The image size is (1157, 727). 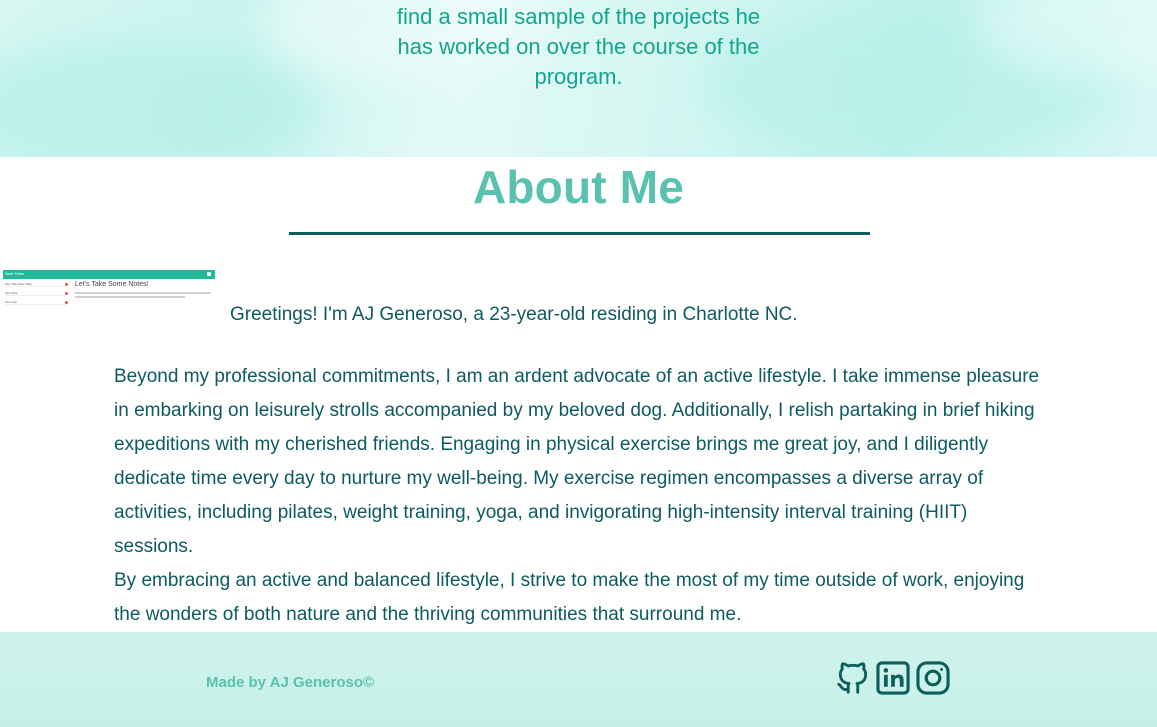 I want to click on pencil-icon, so click(x=209, y=274).